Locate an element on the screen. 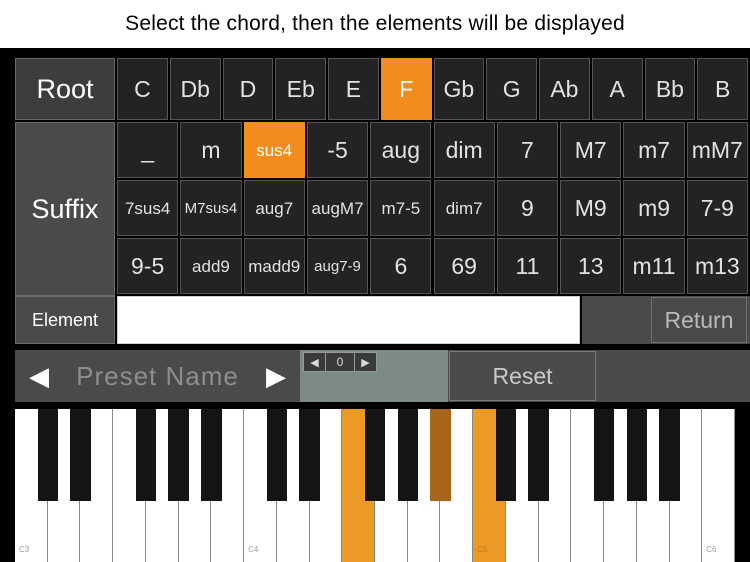  piano-black-key-gb4 is located at coordinates (375, 455).